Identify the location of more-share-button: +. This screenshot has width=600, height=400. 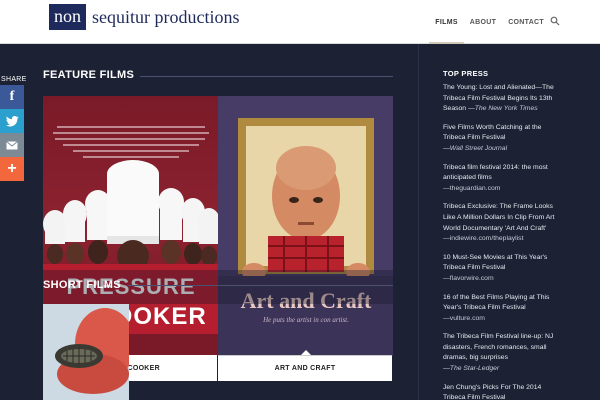
(12, 169).